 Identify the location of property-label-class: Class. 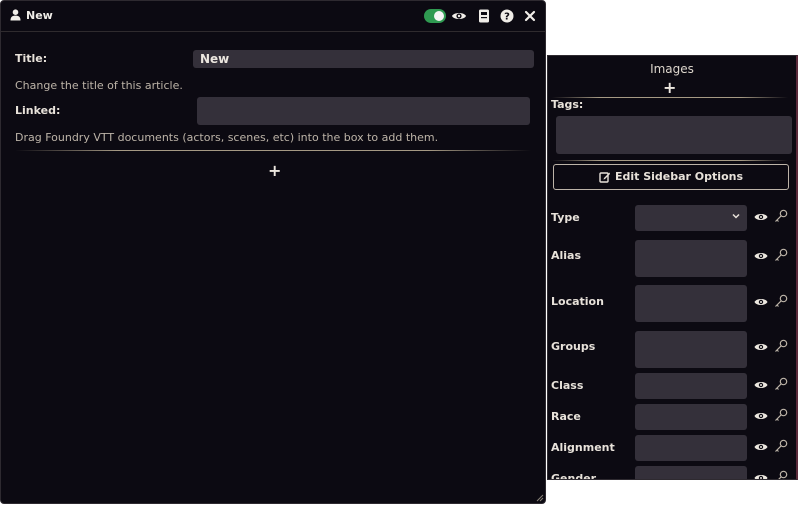
(567, 385).